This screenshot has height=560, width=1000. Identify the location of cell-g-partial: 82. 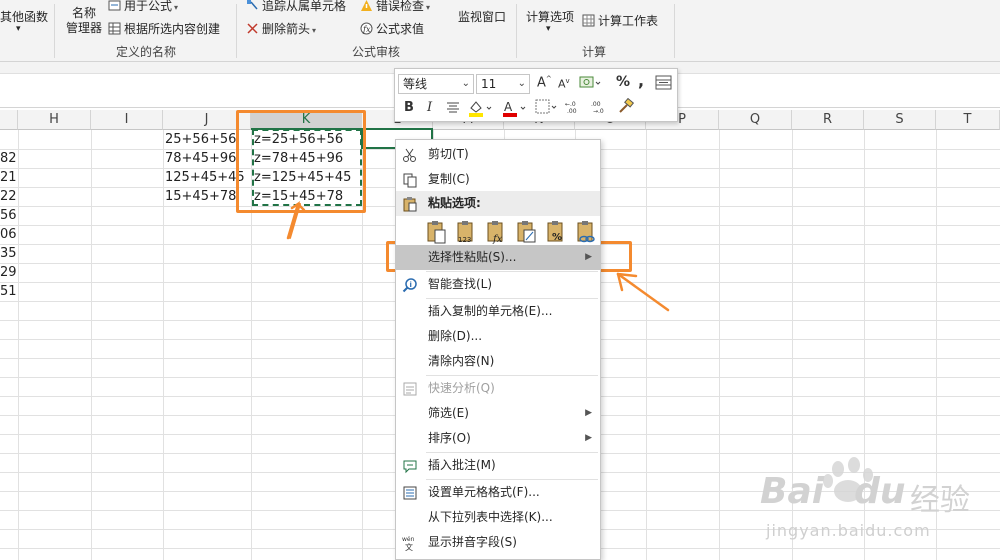
(8, 158).